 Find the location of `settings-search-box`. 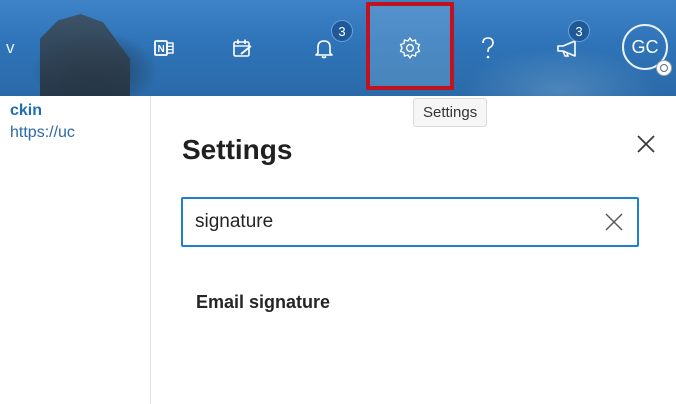

settings-search-box is located at coordinates (410, 222).